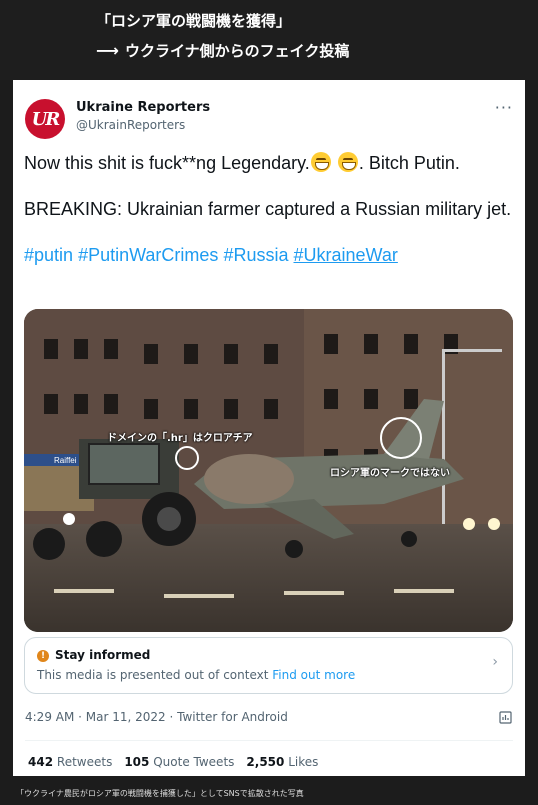 The width and height of the screenshot is (538, 805). I want to click on notice-title: Stay informed, so click(103, 655).